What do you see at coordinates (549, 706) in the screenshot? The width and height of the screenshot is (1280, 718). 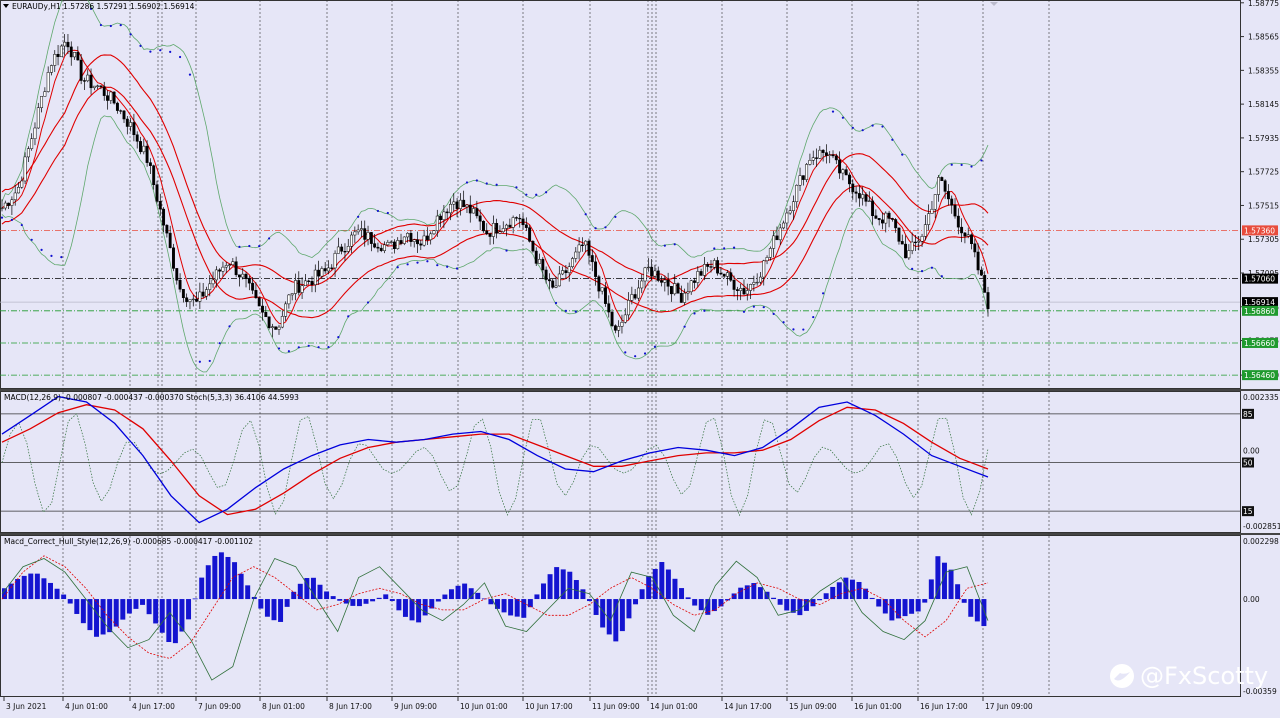 I see `time-tick-label: 10 Jun 17:00` at bounding box center [549, 706].